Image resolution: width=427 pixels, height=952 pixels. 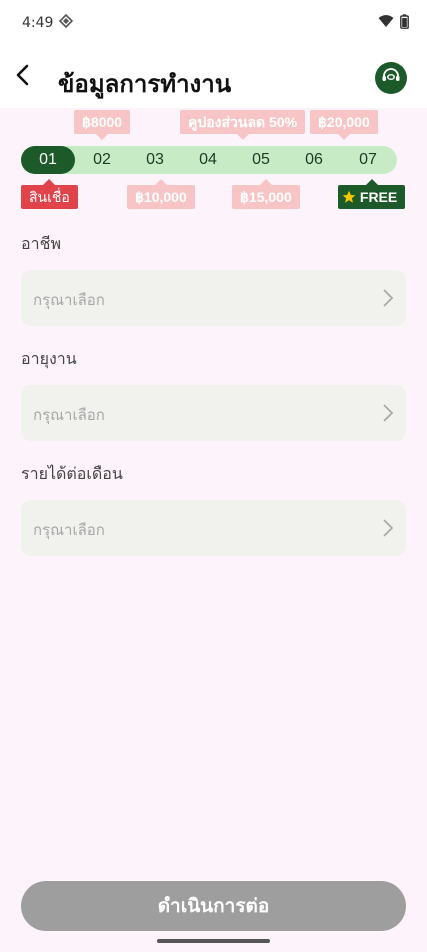 I want to click on reward-tag-step-2: ฿8000, so click(x=102, y=125).